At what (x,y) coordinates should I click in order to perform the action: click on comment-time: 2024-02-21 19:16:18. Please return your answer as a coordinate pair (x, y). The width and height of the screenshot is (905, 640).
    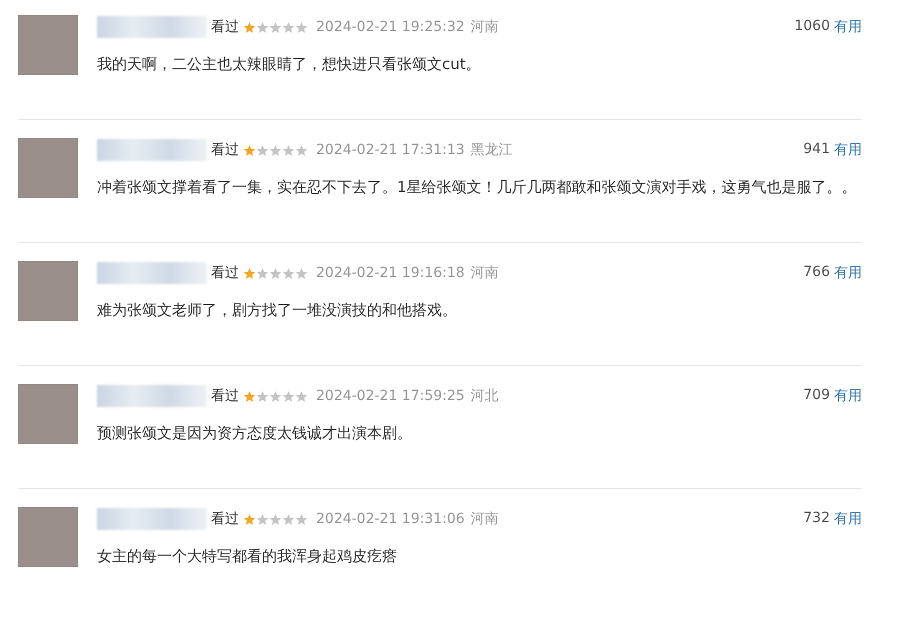
    Looking at the image, I should click on (390, 273).